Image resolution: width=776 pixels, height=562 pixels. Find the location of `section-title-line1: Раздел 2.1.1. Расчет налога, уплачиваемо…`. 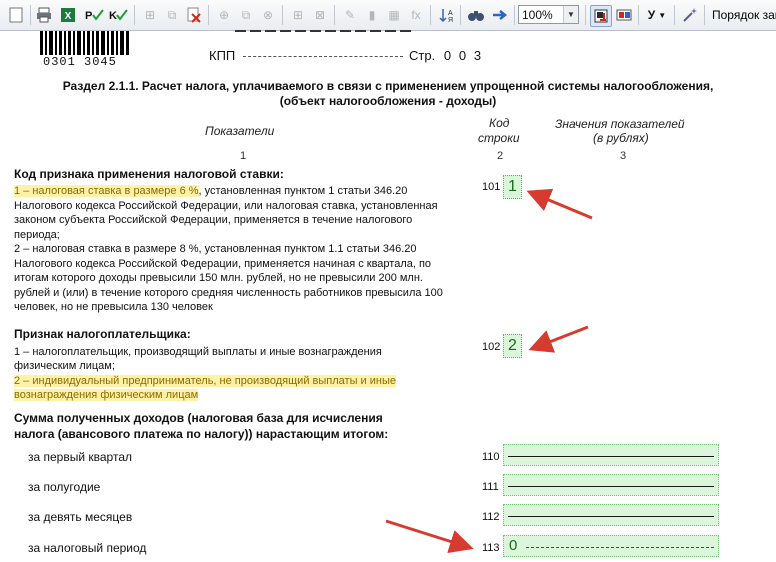

section-title-line1: Раздел 2.1.1. Расчет налога, уплачиваемо… is located at coordinates (388, 86).